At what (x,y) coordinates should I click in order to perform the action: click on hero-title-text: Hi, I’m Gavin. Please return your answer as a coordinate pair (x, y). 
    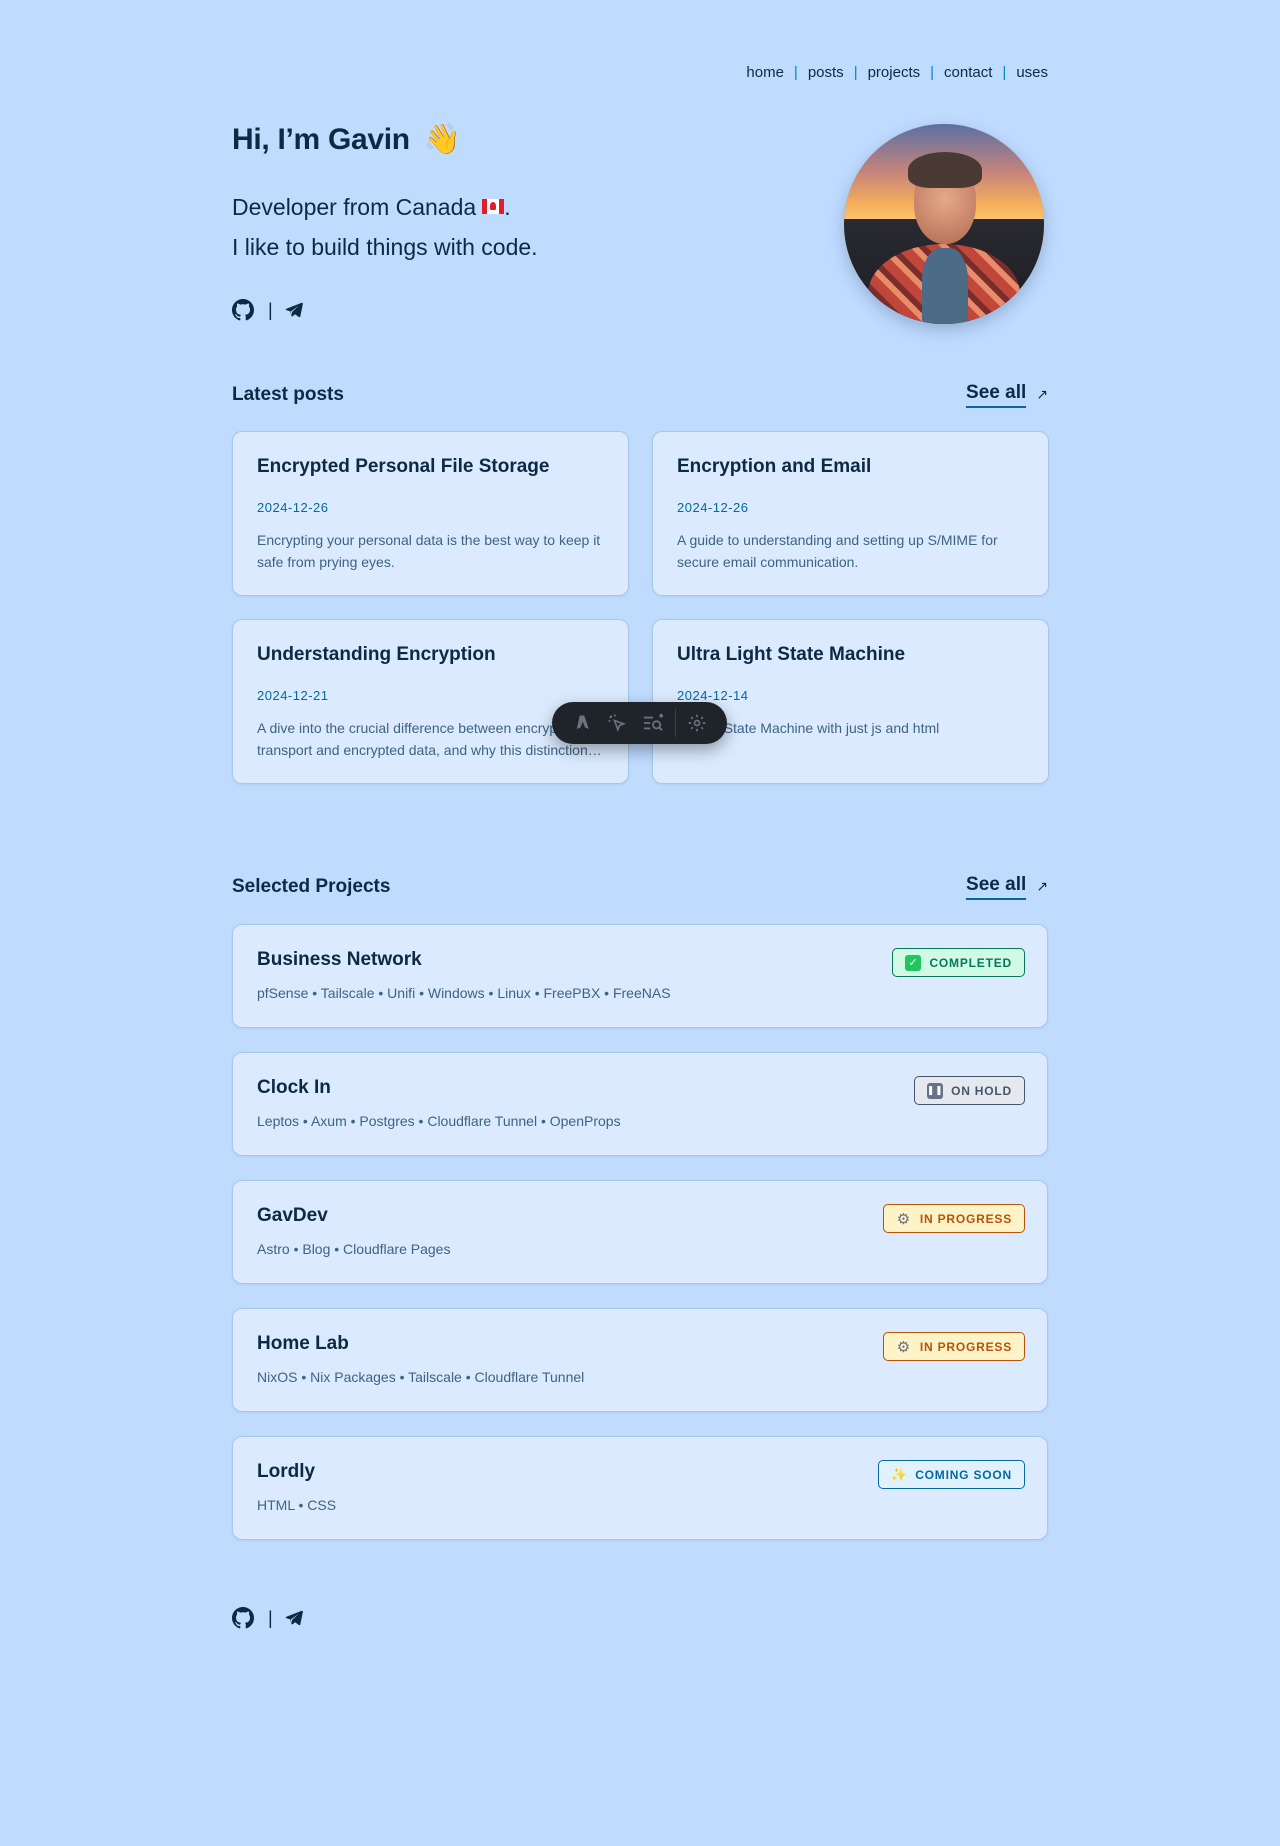
    Looking at the image, I should click on (321, 139).